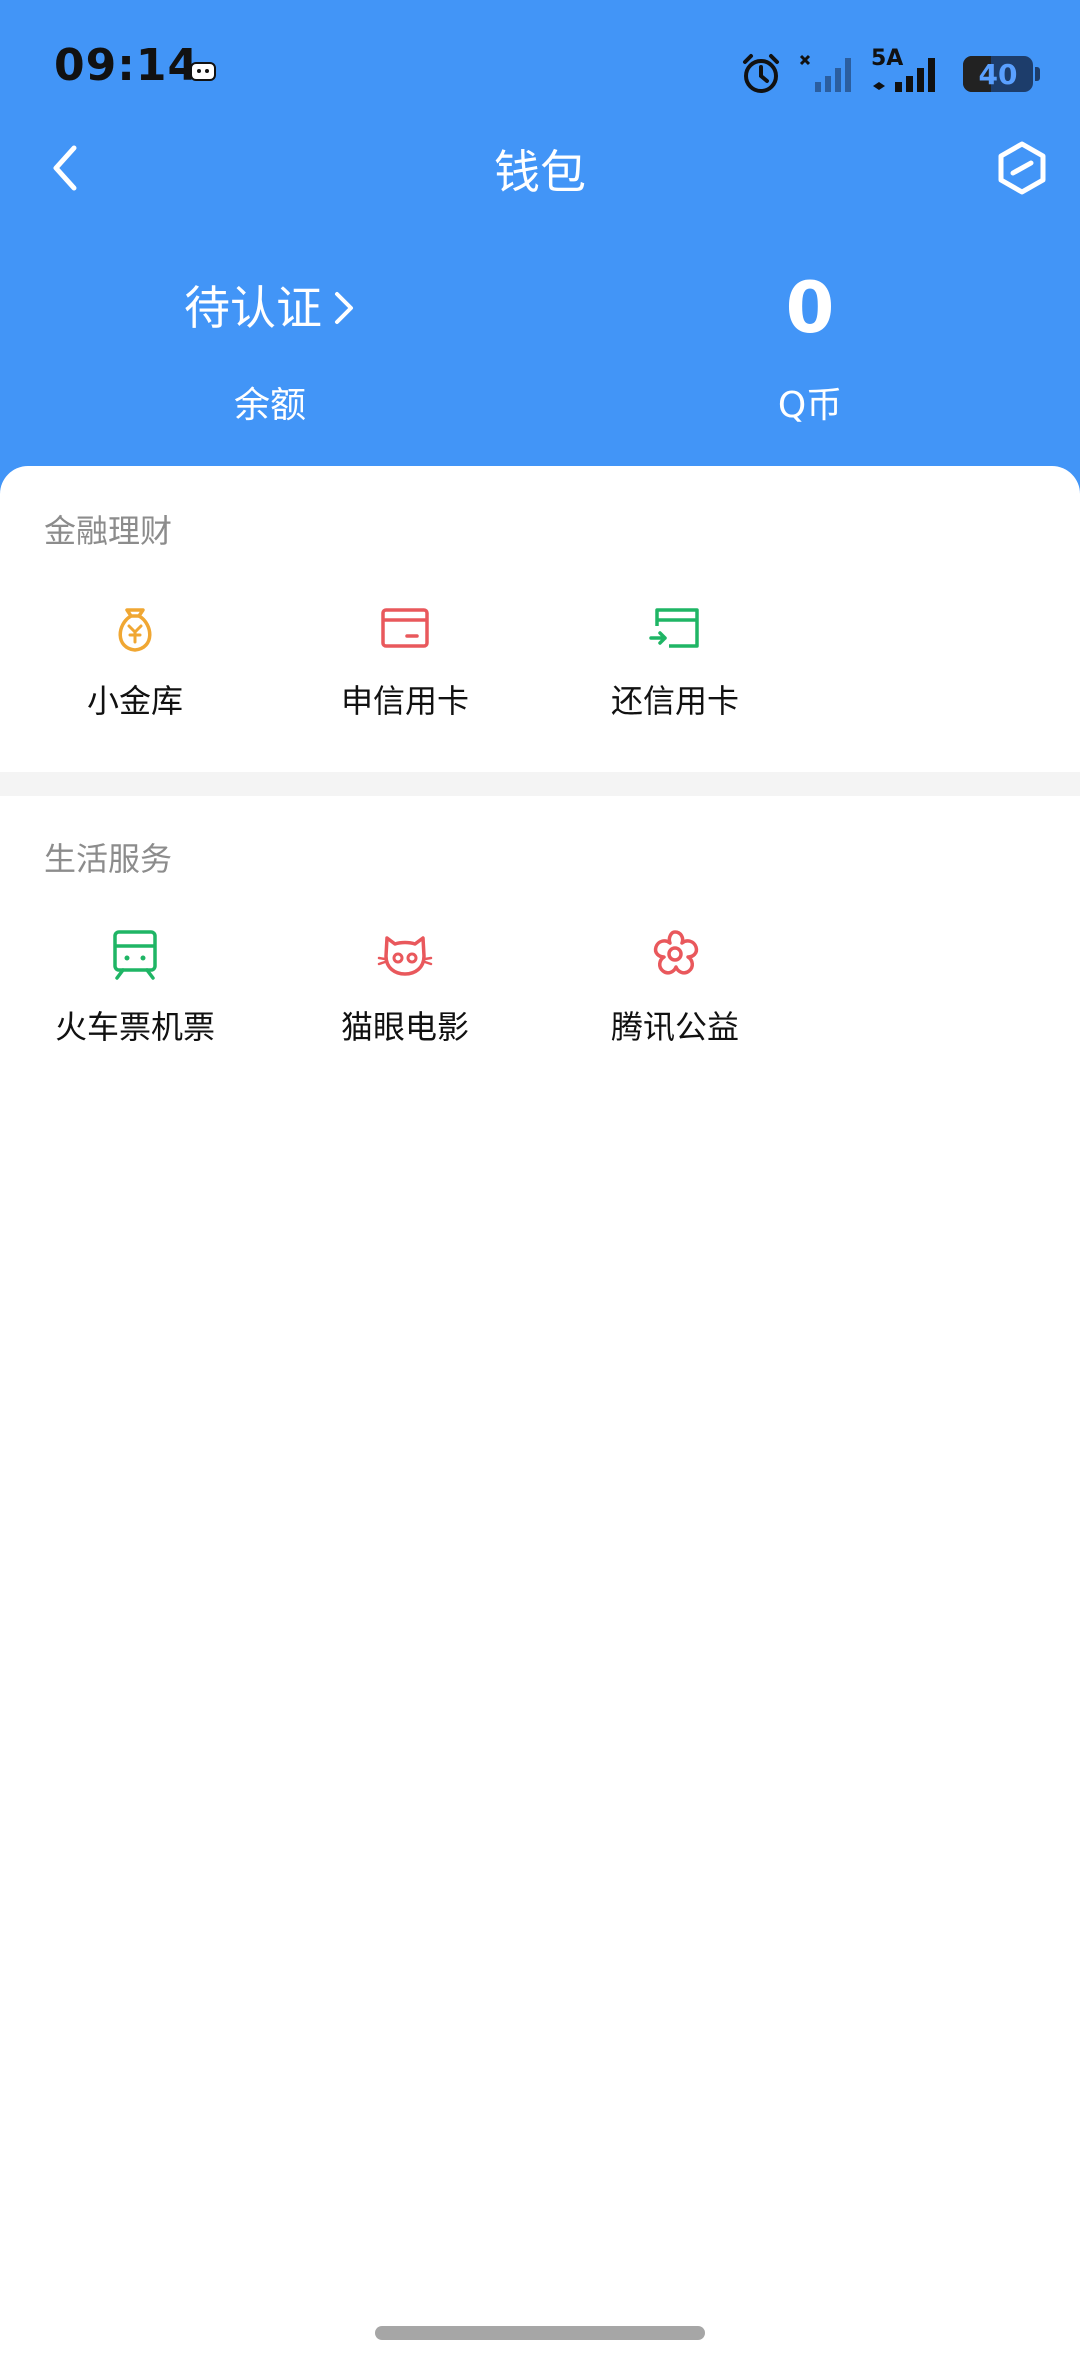 Image resolution: width=1080 pixels, height=2363 pixels. I want to click on grid-label: 申信用卡, so click(404, 701).